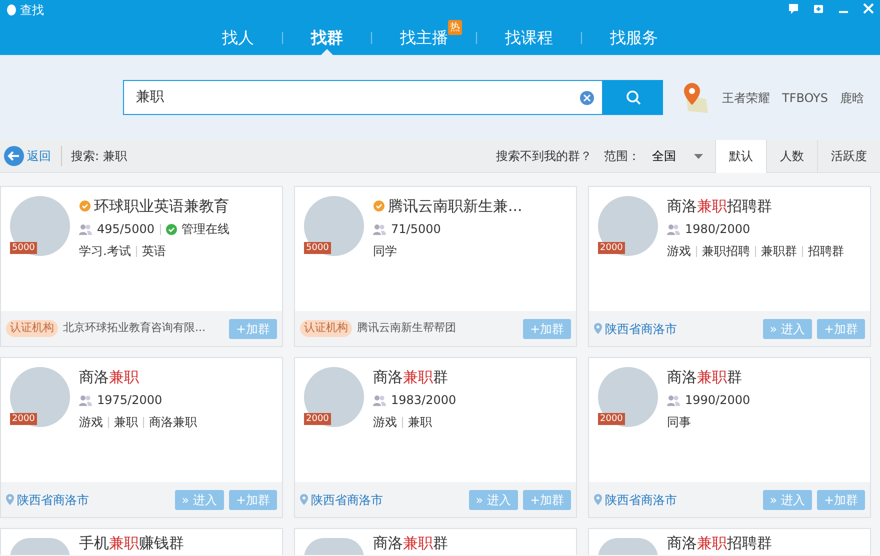  What do you see at coordinates (363, 97) in the screenshot?
I see `search-field: 兼职` at bounding box center [363, 97].